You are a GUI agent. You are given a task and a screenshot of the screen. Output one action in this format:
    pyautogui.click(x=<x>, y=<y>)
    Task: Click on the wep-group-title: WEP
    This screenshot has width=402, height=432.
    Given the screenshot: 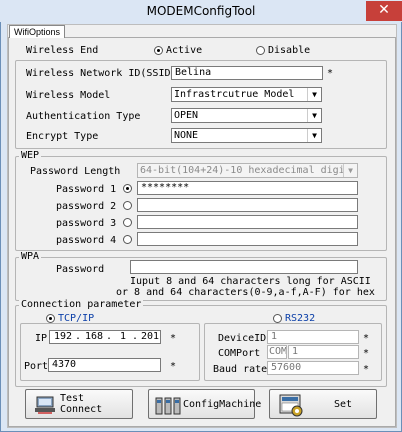 What is the action you would take?
    pyautogui.click(x=30, y=155)
    